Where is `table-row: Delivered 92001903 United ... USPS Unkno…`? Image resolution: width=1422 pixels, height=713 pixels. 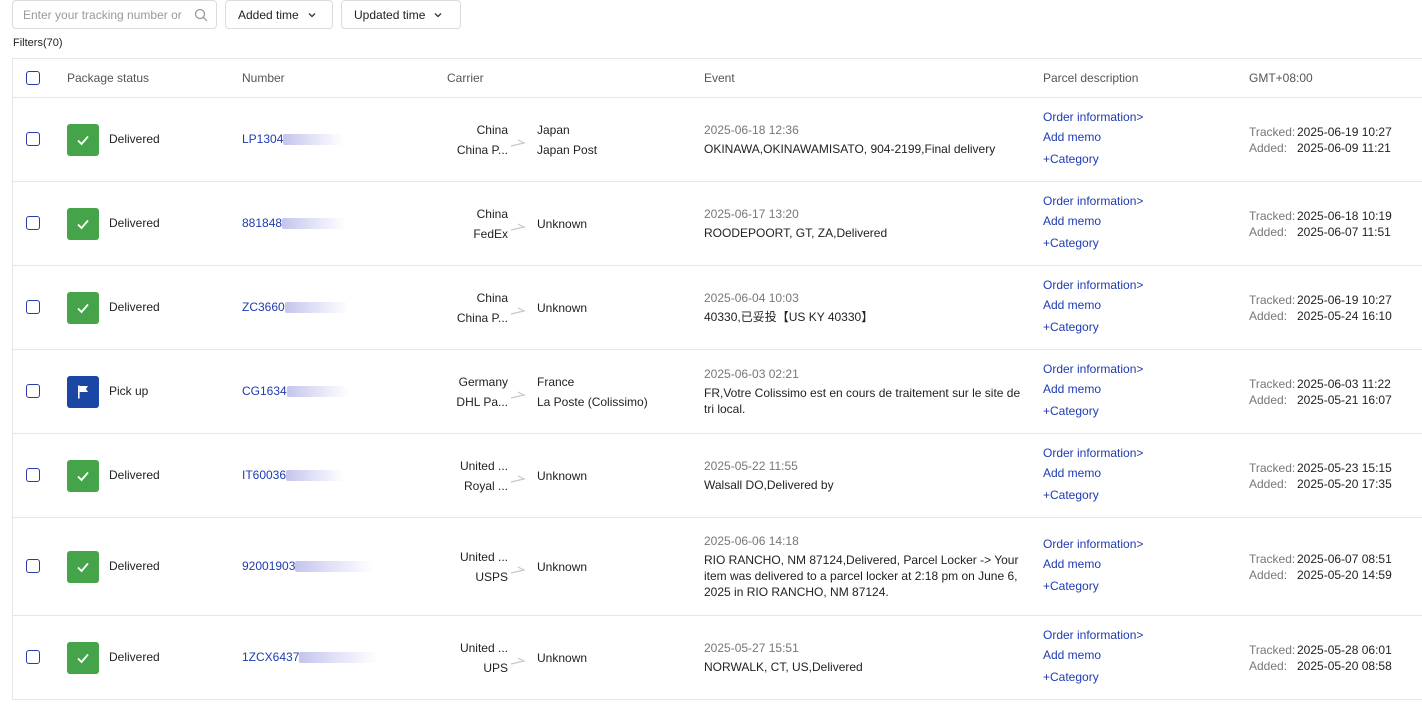 table-row: Delivered 92001903 United ... USPS Unkno… is located at coordinates (717, 567).